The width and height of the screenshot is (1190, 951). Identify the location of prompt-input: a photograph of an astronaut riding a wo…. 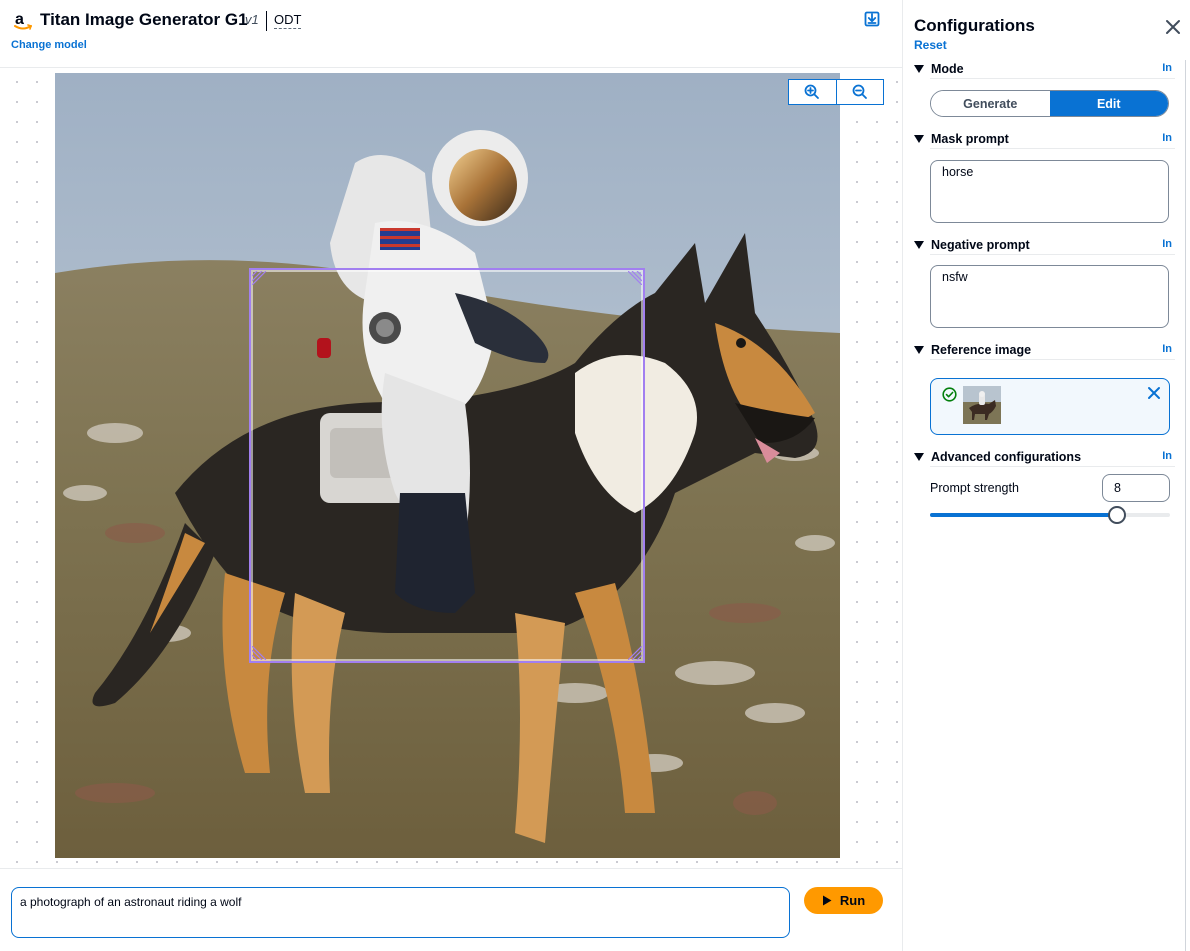
(400, 912).